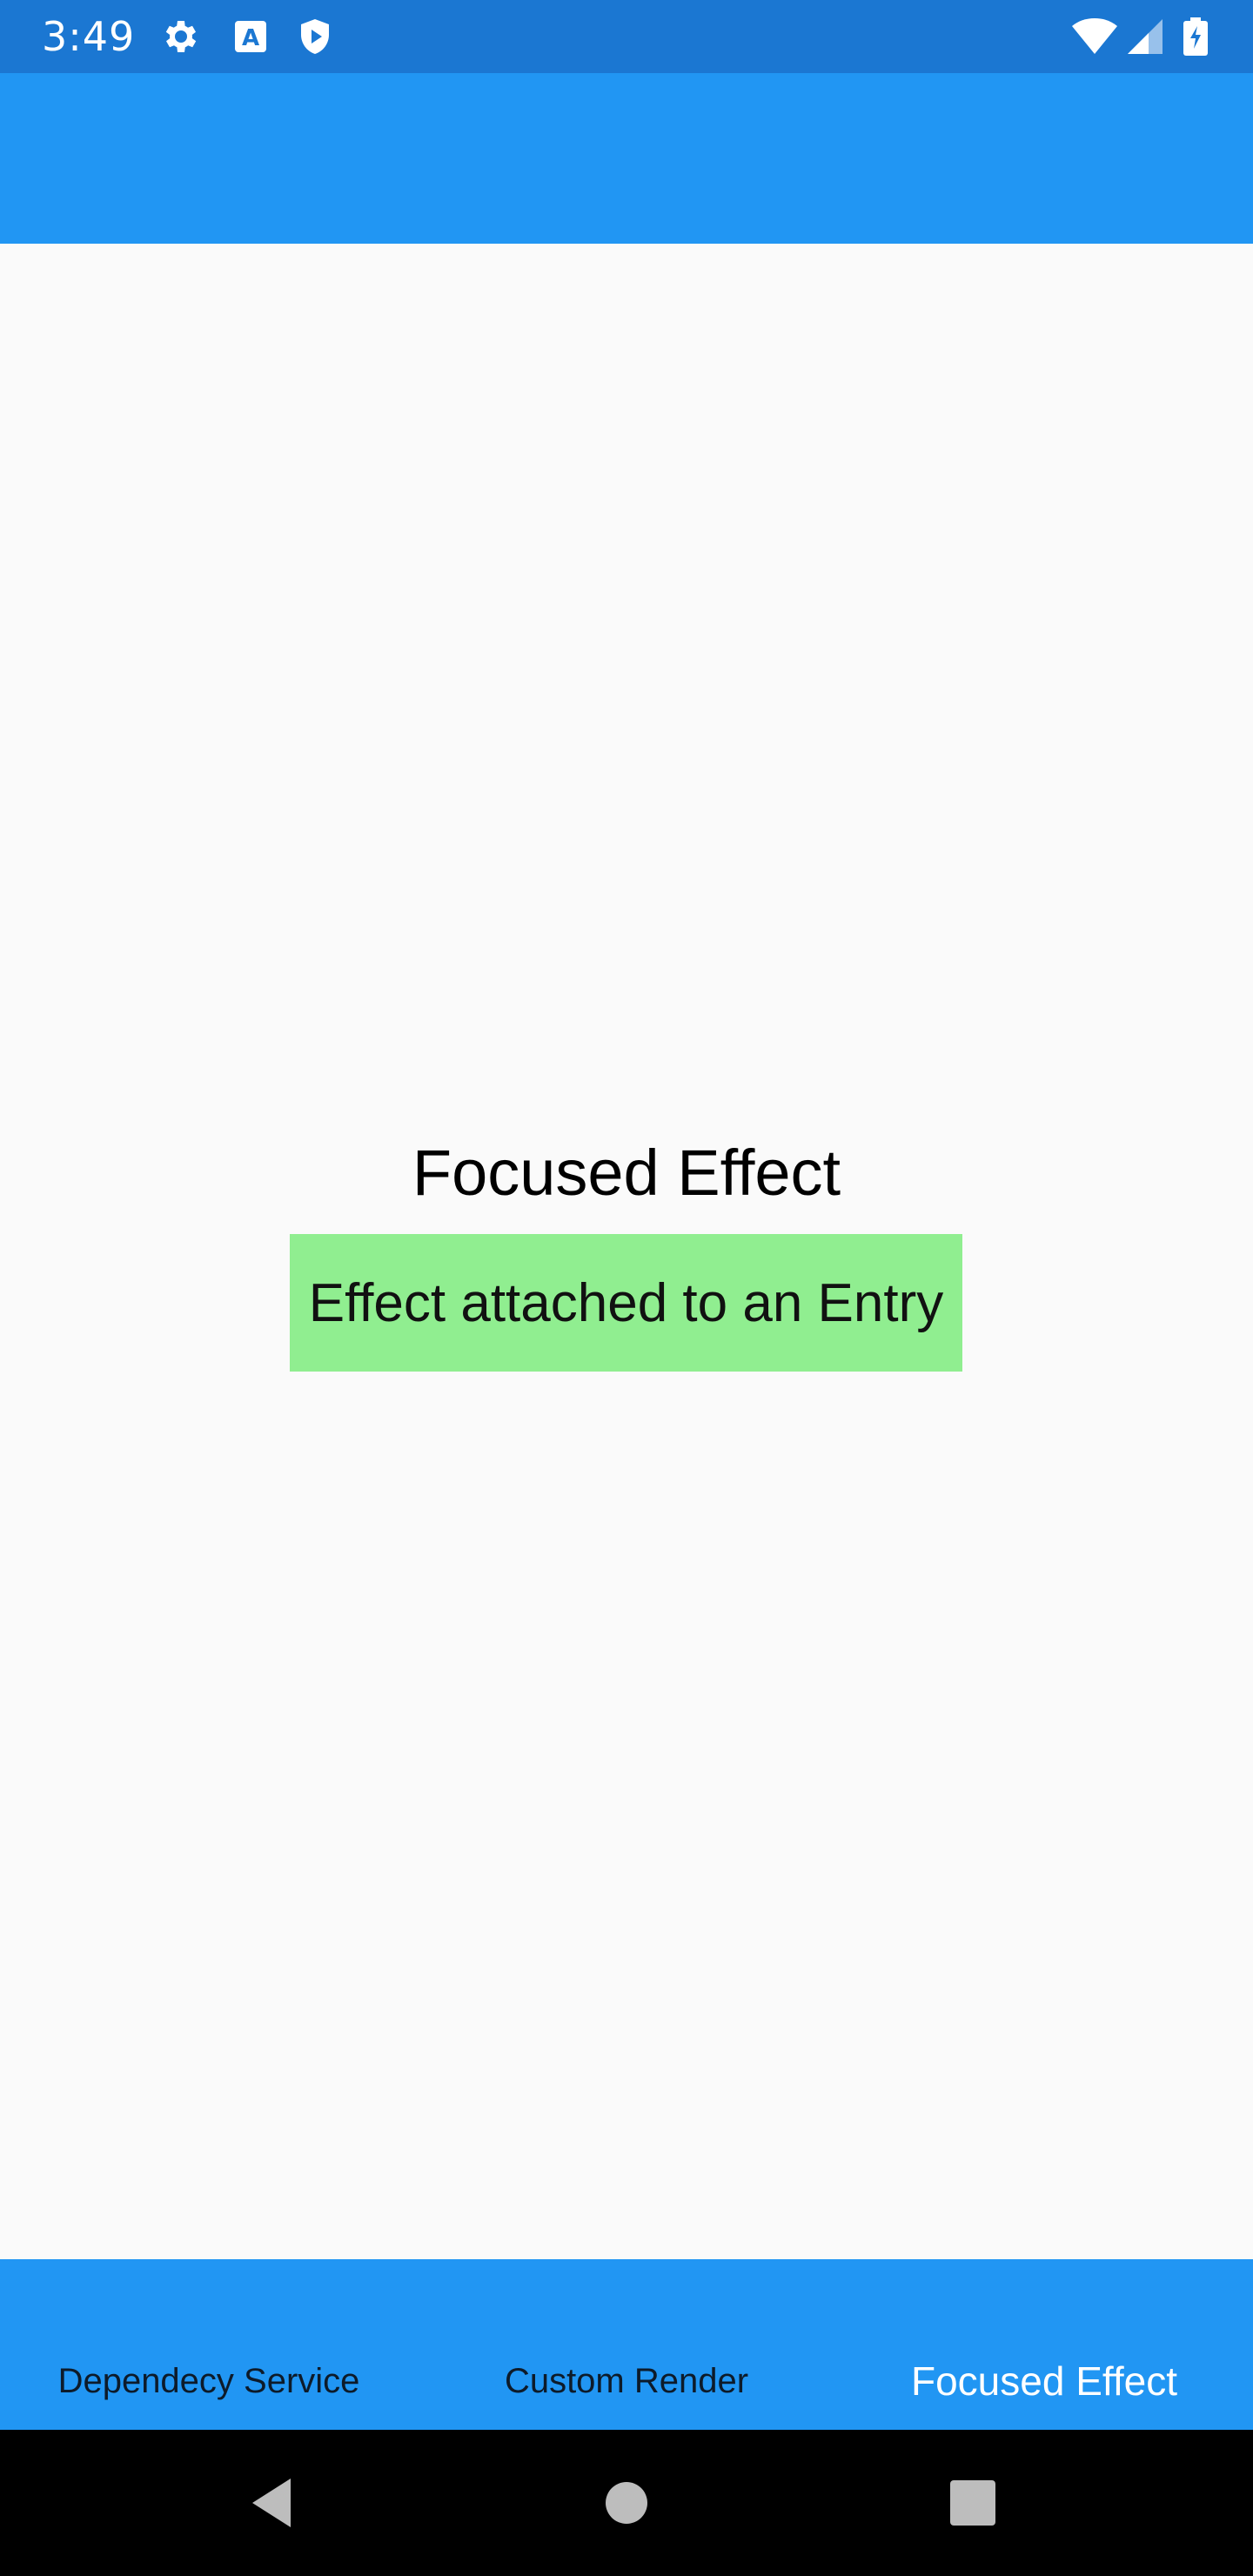 This screenshot has height=2576, width=1253. What do you see at coordinates (277, 2503) in the screenshot?
I see `back-icon` at bounding box center [277, 2503].